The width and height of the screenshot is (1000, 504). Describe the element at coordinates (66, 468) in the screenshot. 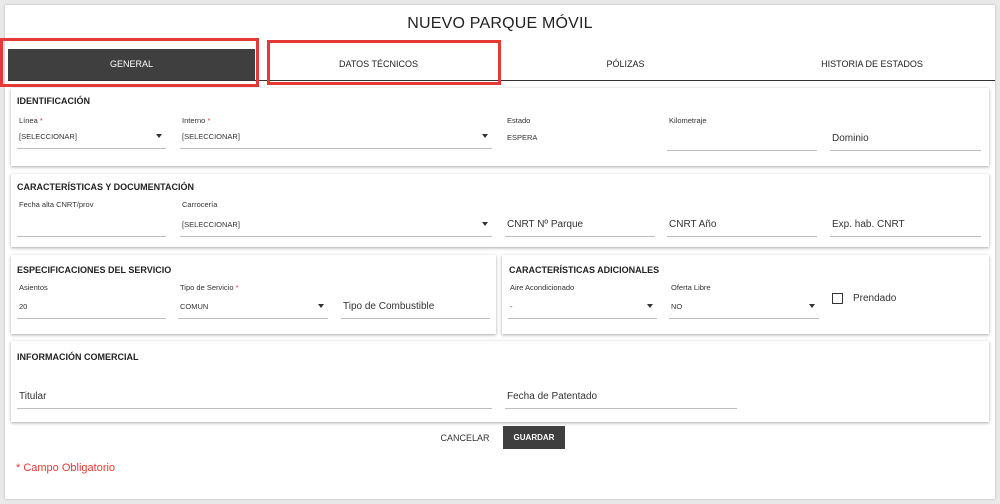

I see `required-field-note: * Campo Obligatorio` at that location.